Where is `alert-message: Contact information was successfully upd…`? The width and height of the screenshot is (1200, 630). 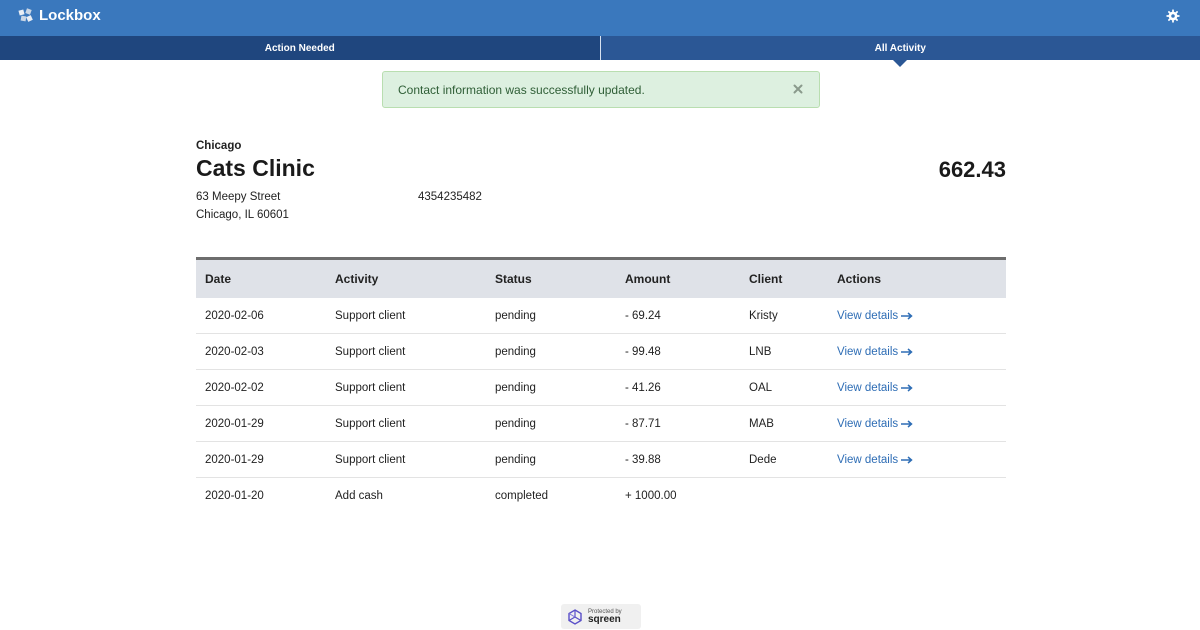 alert-message: Contact information was successfully upd… is located at coordinates (521, 90).